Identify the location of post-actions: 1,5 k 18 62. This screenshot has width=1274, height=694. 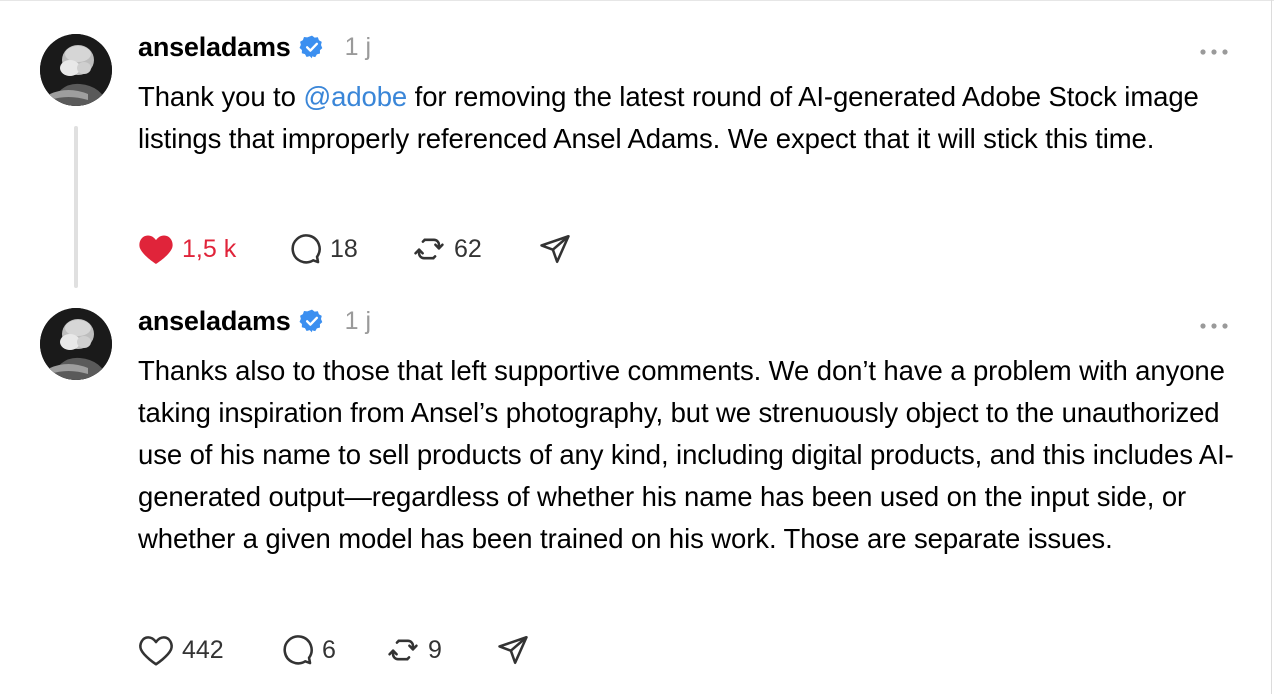
(355, 249).